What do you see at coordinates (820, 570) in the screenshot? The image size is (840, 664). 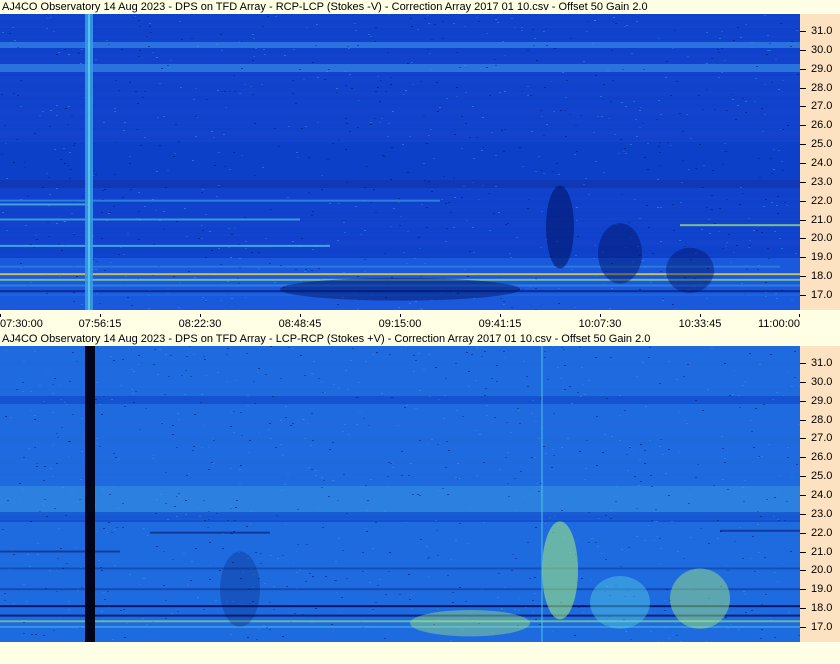 I see `y-tick-label: 20.0` at bounding box center [820, 570].